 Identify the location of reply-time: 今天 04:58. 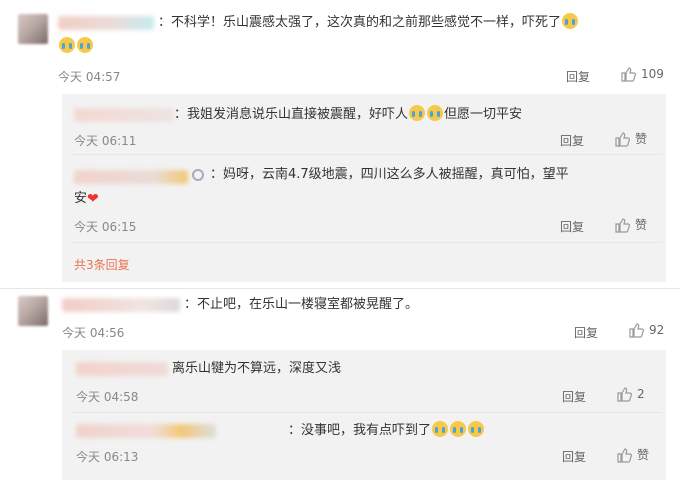
(107, 397).